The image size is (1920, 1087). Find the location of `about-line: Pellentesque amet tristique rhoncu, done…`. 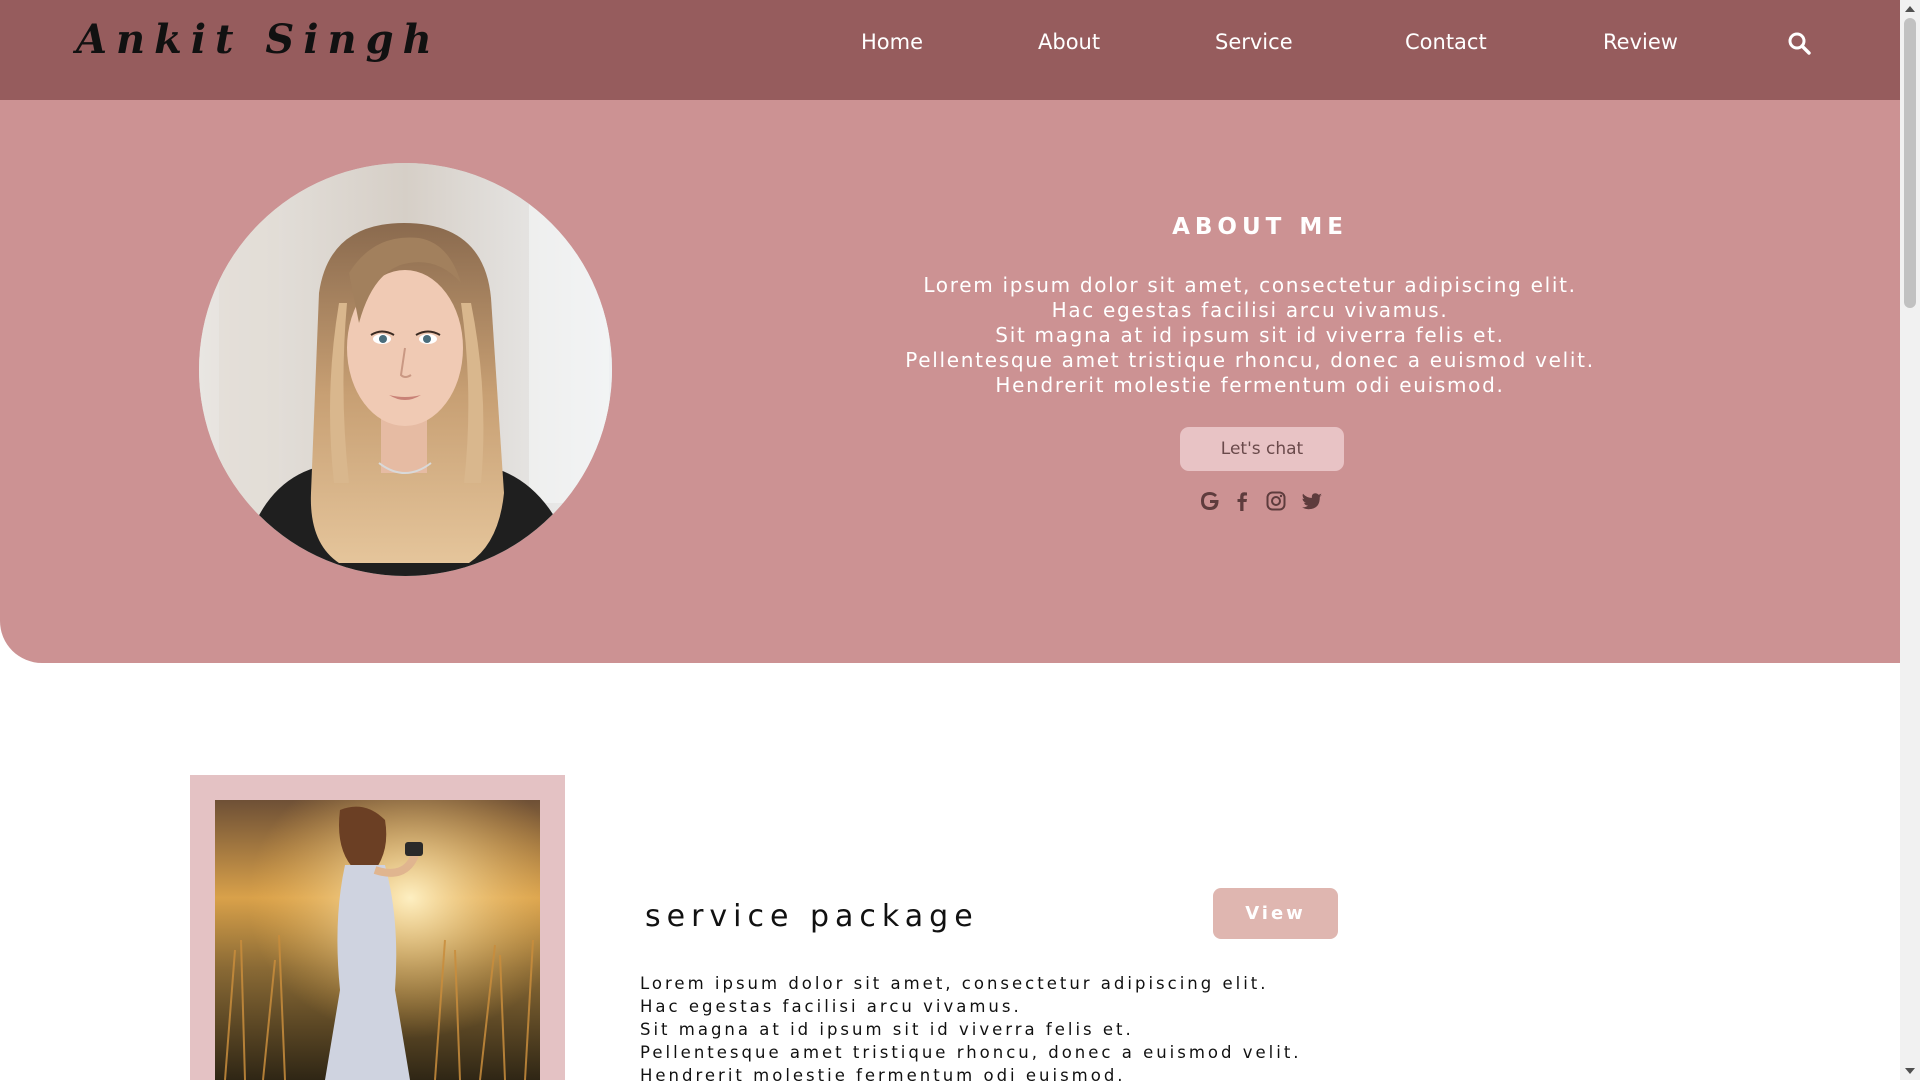

about-line: Pellentesque amet tristique rhoncu, done… is located at coordinates (1250, 360).